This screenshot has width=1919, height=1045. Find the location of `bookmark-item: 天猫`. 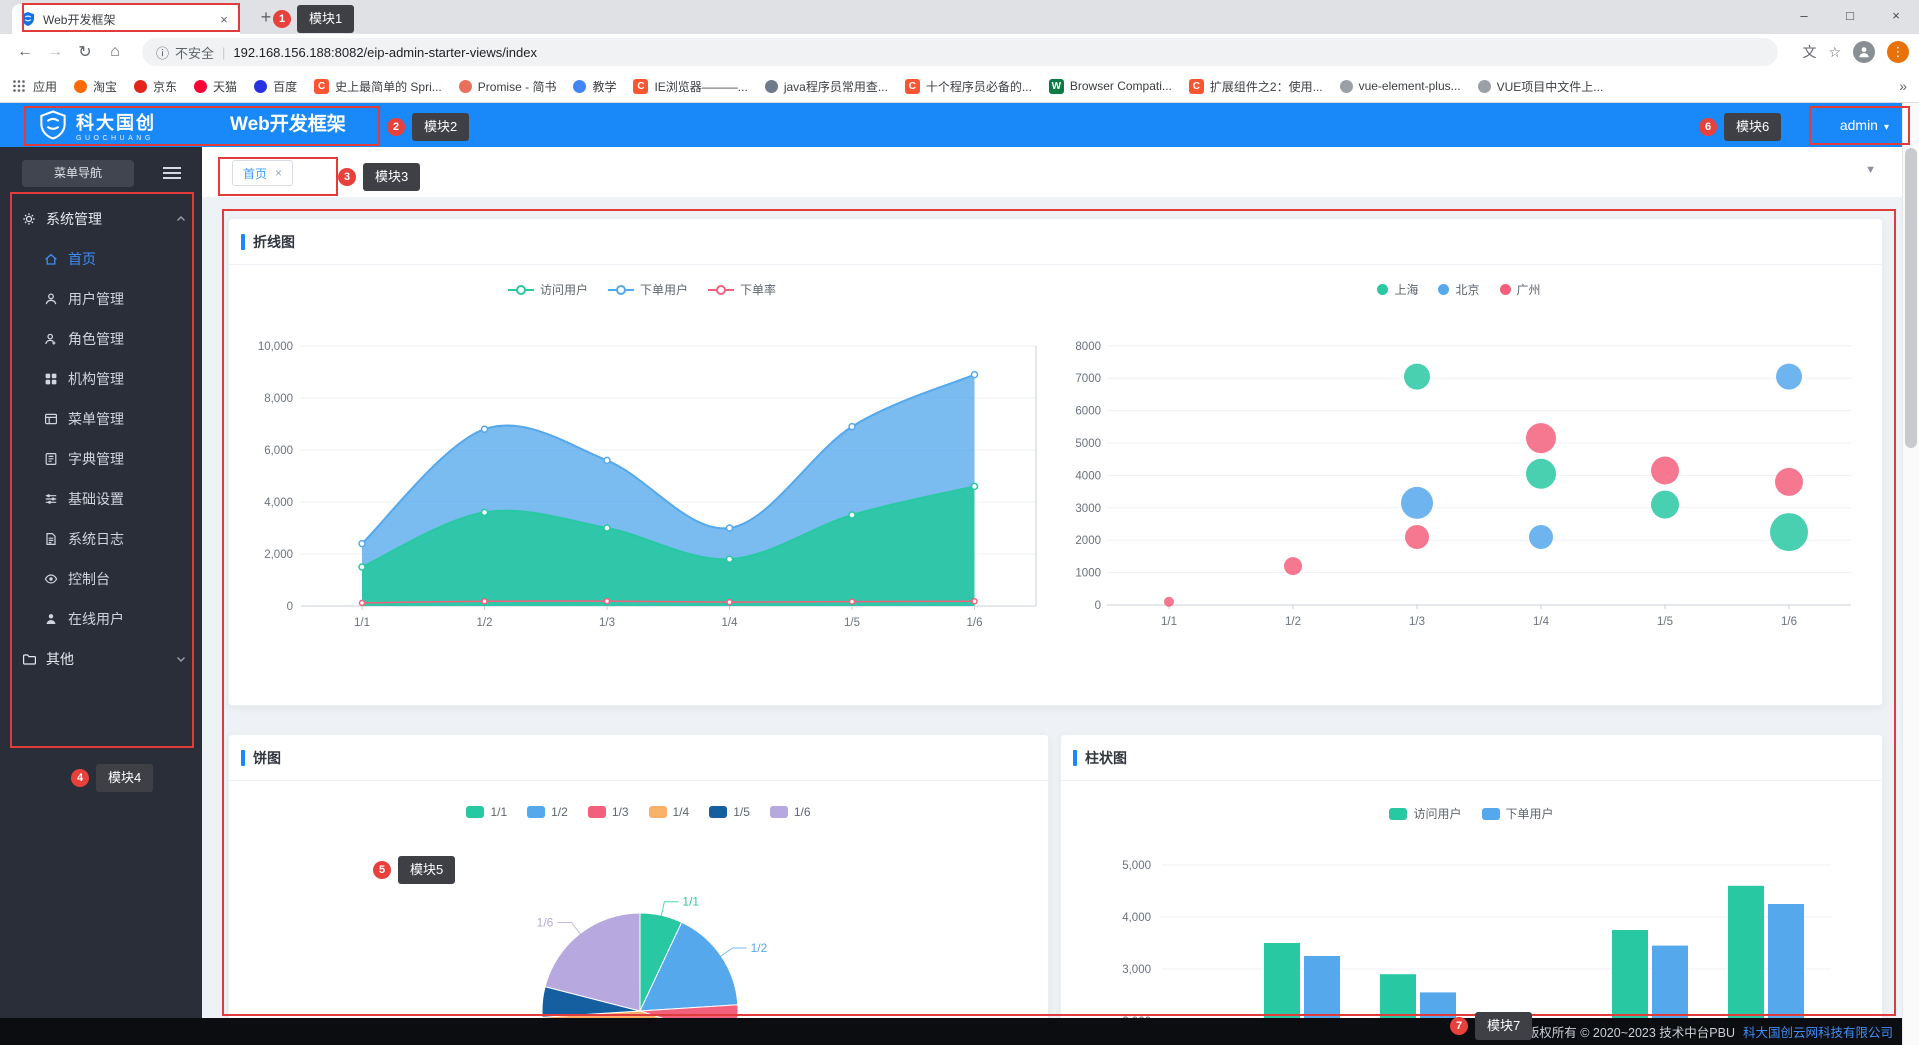

bookmark-item: 天猫 is located at coordinates (215, 86).